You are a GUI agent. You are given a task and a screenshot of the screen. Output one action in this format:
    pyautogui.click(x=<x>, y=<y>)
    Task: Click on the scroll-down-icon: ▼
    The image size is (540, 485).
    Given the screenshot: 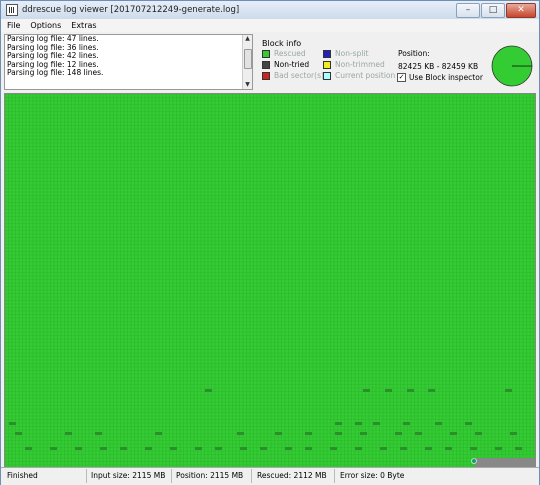 What is the action you would take?
    pyautogui.click(x=247, y=85)
    